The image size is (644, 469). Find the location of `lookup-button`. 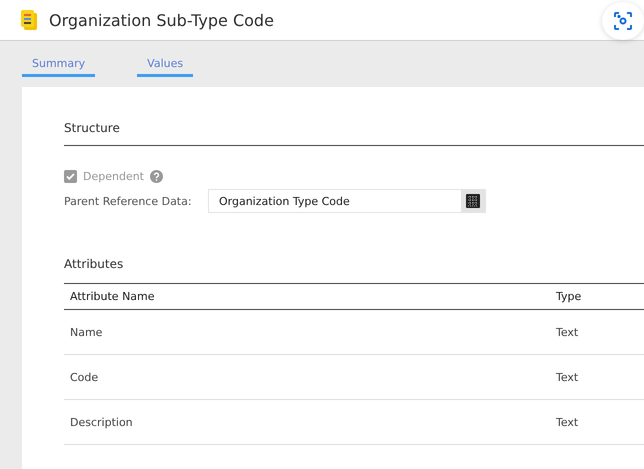

lookup-button is located at coordinates (473, 201).